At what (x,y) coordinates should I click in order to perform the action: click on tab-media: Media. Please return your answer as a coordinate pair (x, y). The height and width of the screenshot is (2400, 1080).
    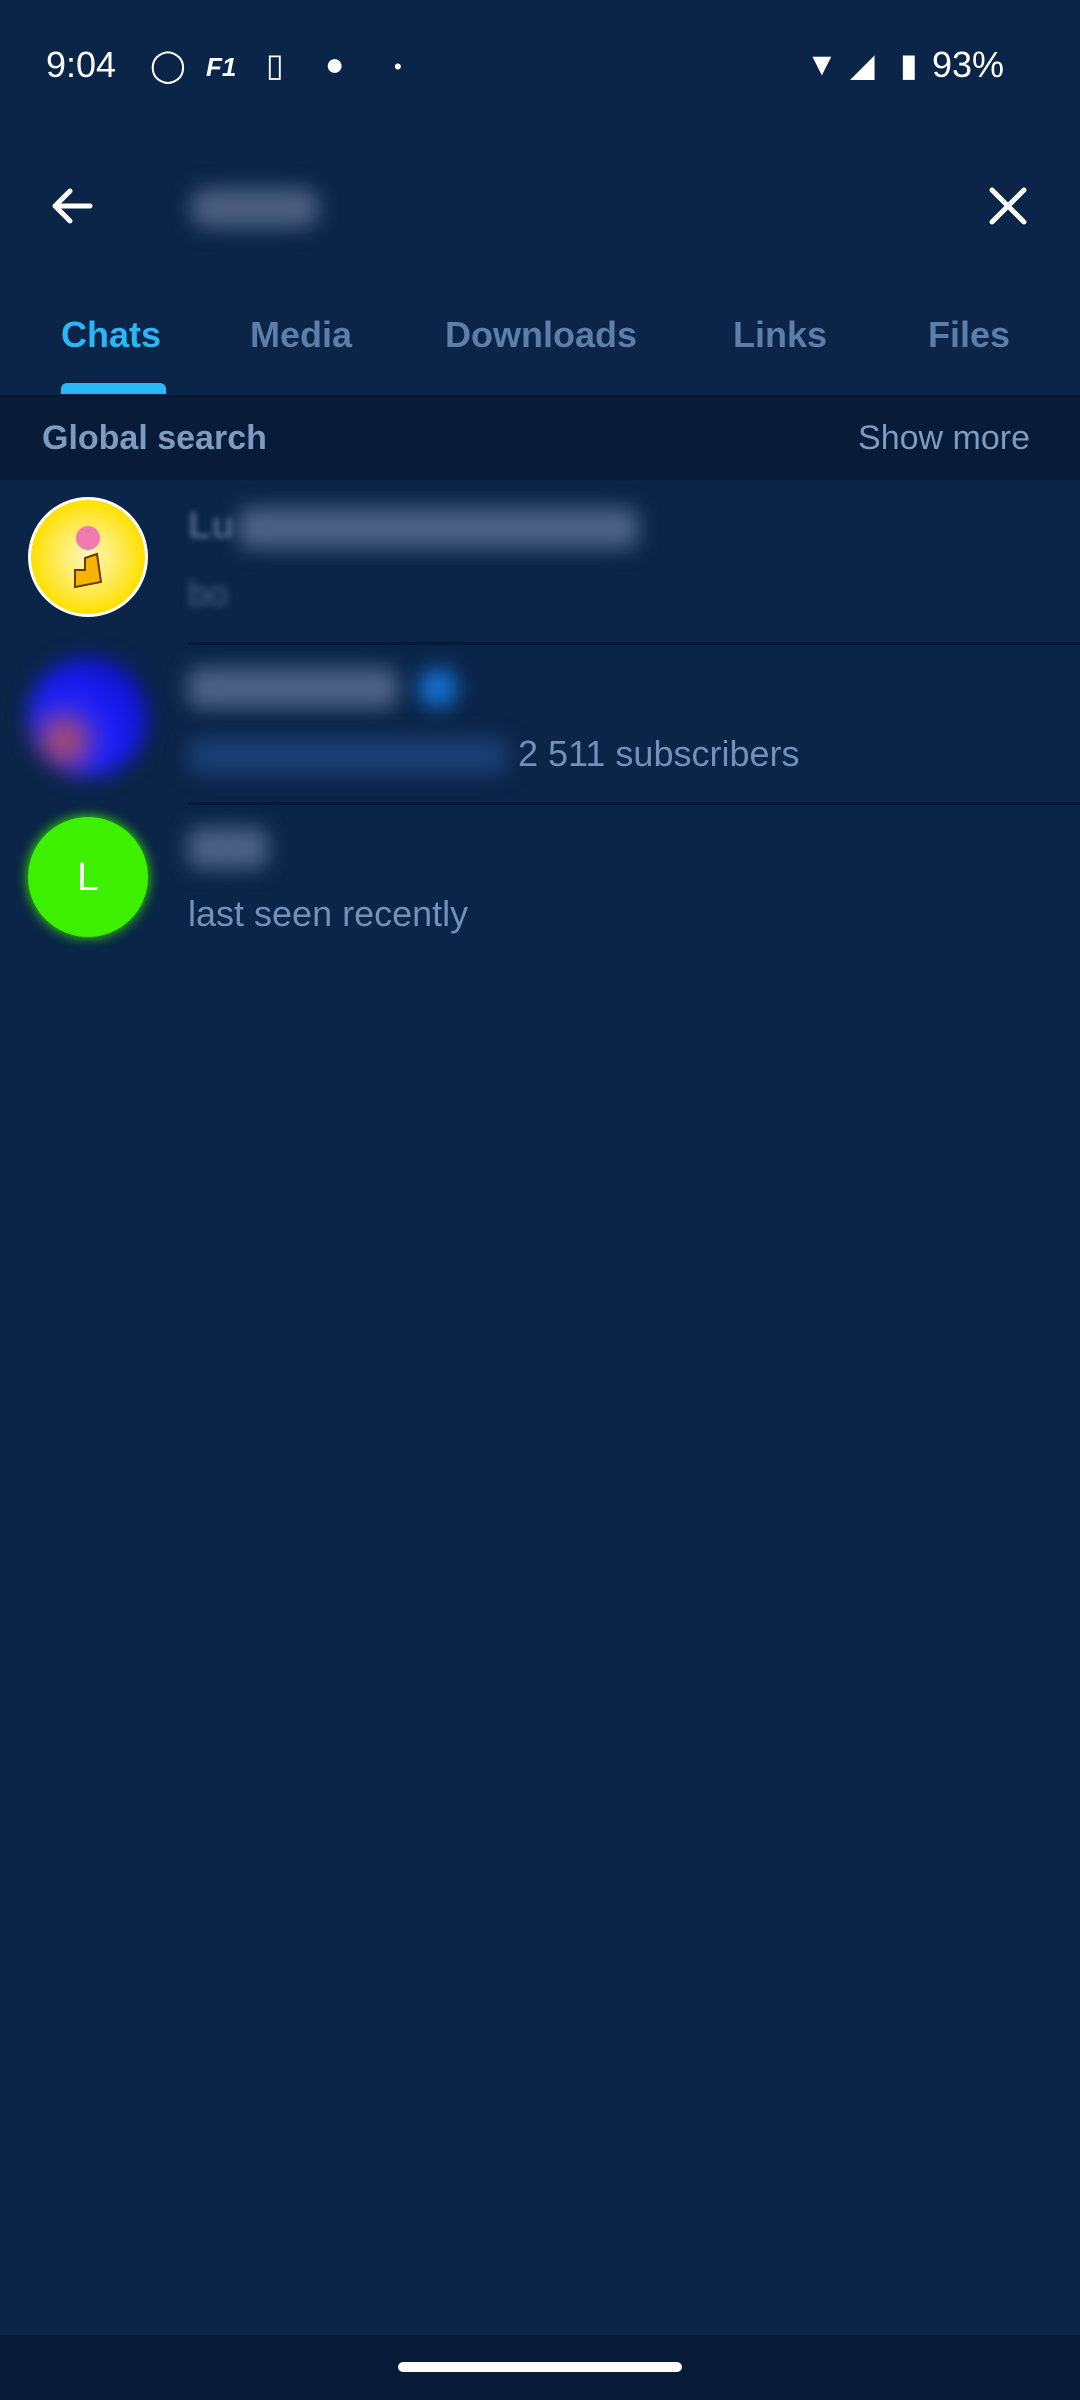
    Looking at the image, I should click on (301, 335).